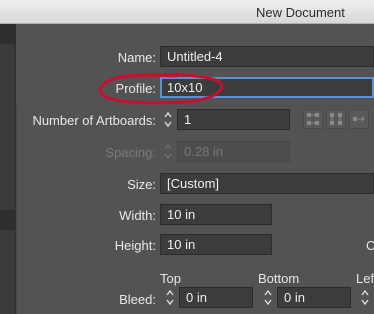 The image size is (374, 314). What do you see at coordinates (193, 183) in the screenshot?
I see `size-value: [Custom]` at bounding box center [193, 183].